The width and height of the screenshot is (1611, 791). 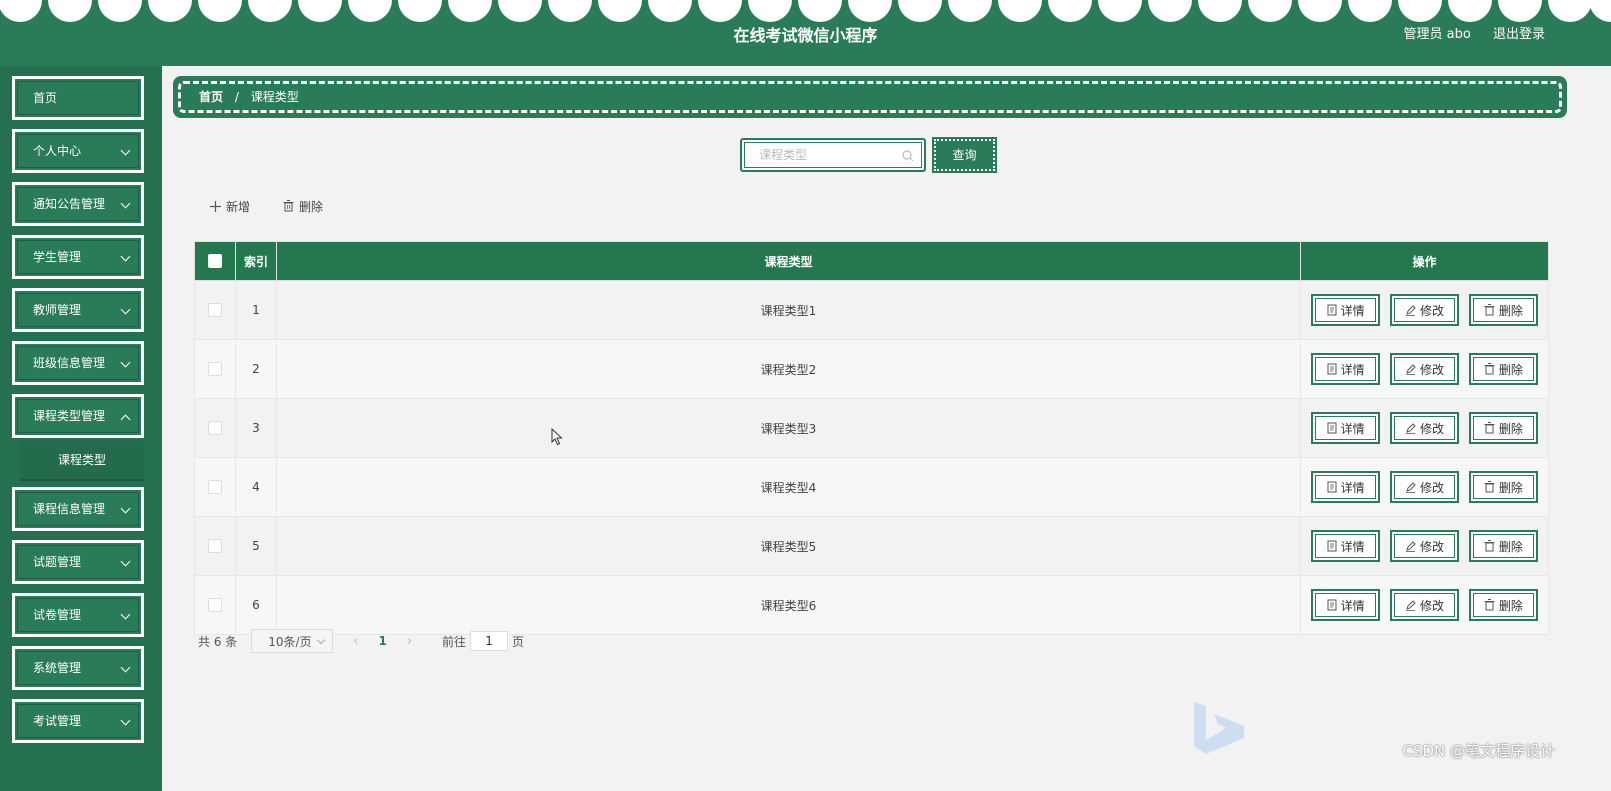 What do you see at coordinates (82, 461) in the screenshot?
I see `sidebar-subitem-course-type: 课程类型` at bounding box center [82, 461].